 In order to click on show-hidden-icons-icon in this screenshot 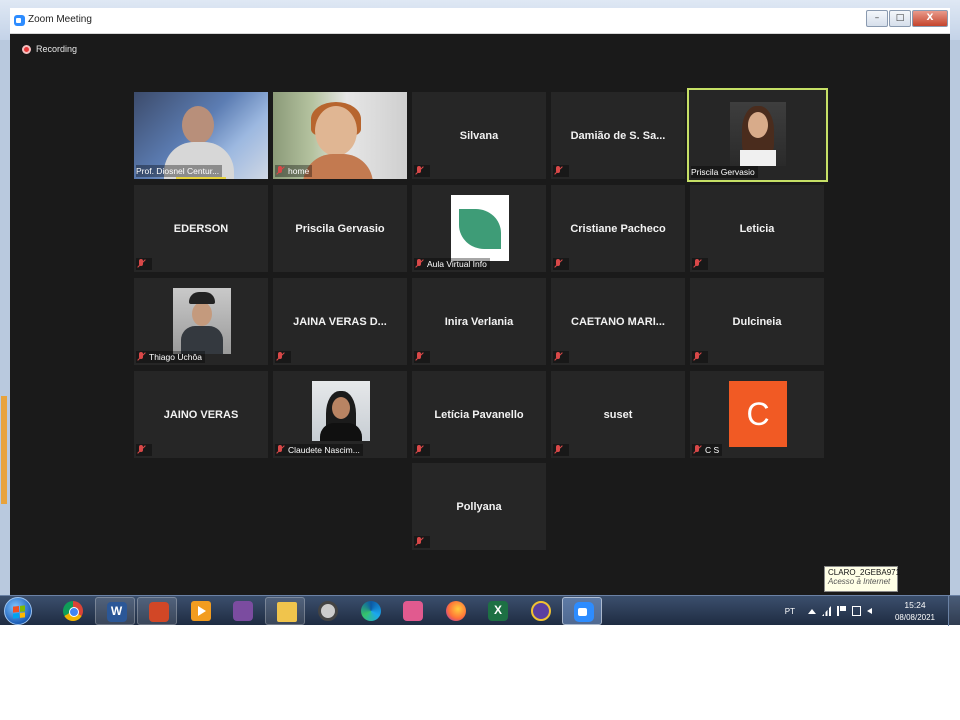, I will do `click(811, 611)`.